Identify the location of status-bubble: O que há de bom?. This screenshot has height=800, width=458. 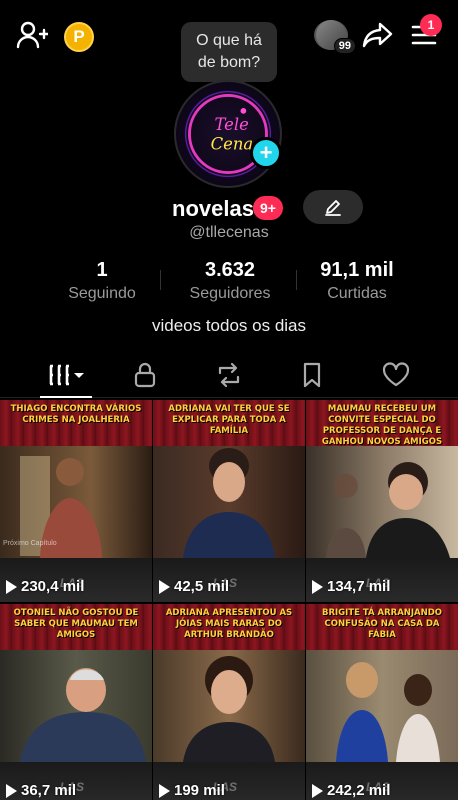
(229, 52).